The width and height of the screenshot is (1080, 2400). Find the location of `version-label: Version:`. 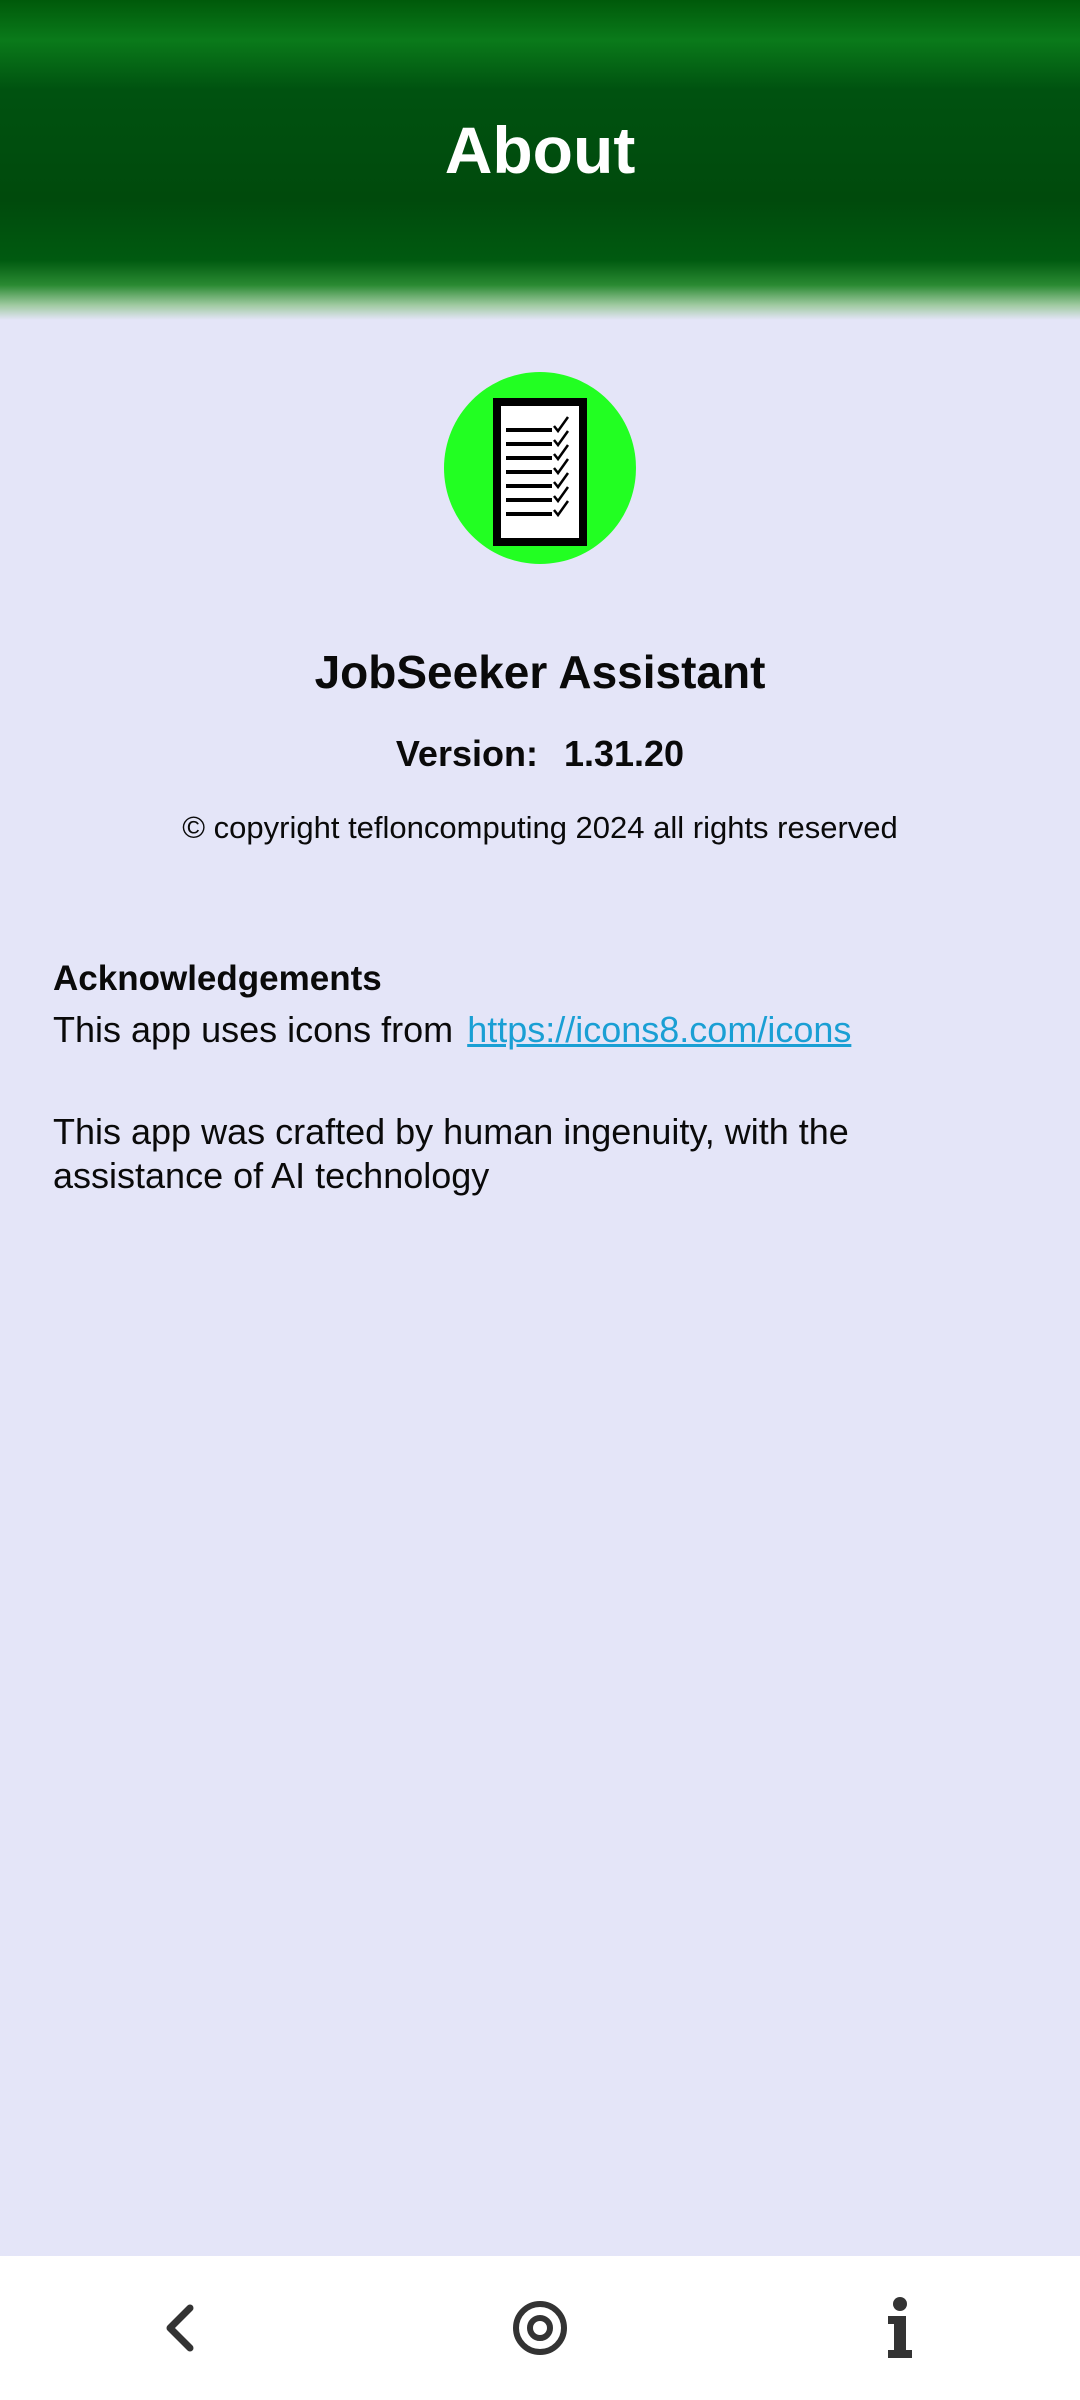

version-label: Version: is located at coordinates (466, 753).